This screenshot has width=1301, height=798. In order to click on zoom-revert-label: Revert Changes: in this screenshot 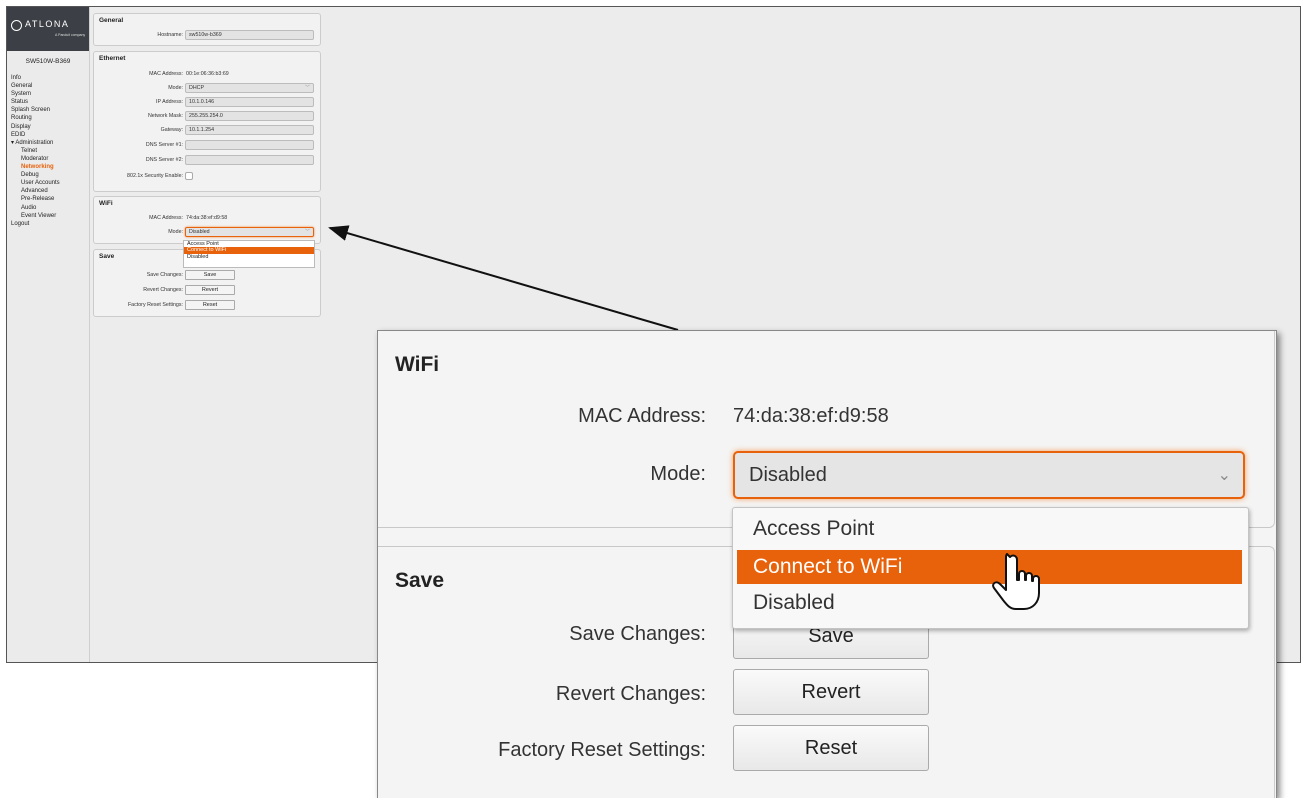, I will do `click(630, 694)`.